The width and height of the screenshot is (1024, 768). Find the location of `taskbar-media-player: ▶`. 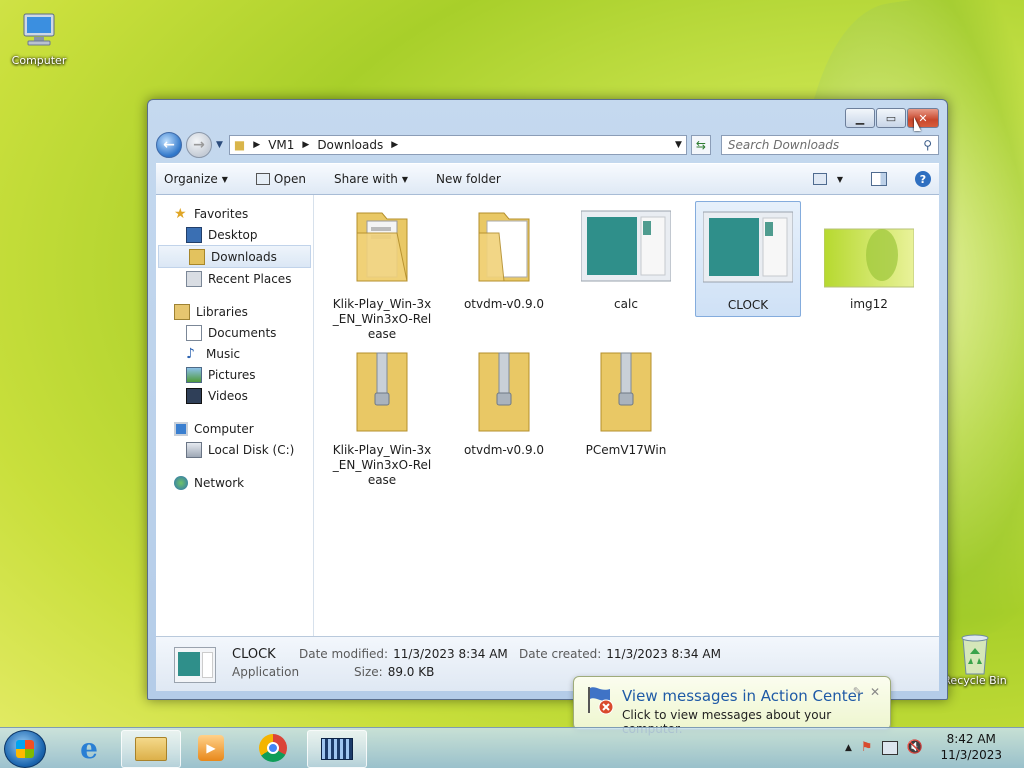

taskbar-media-player: ▶ is located at coordinates (211, 748).